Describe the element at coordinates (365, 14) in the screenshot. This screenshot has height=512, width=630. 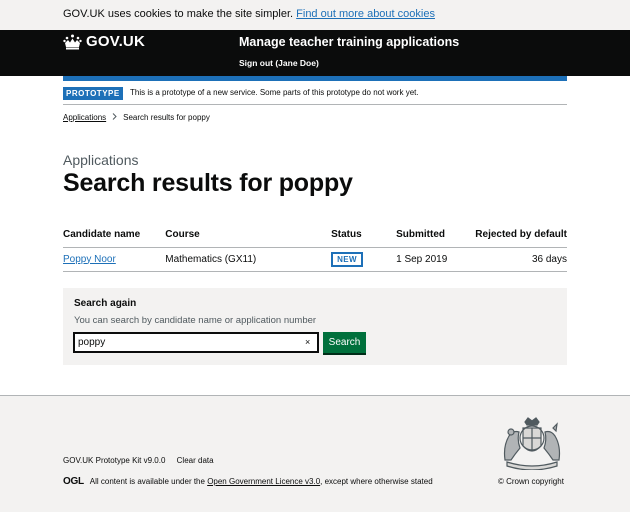
I see `cookie-info-link: Find out more about cookies` at that location.